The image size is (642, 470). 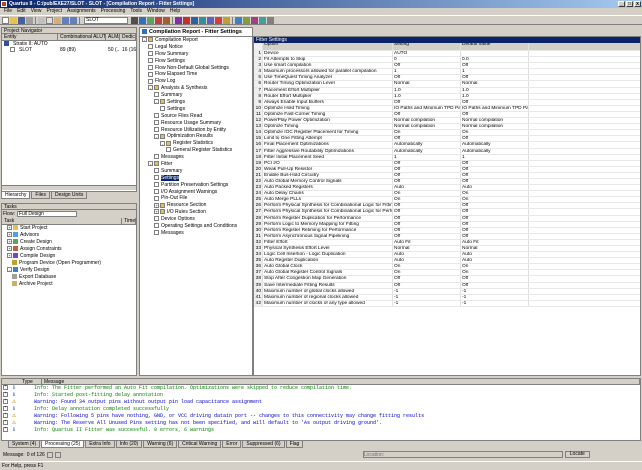 What do you see at coordinates (238, 20) in the screenshot?
I see `compilation-report-icon` at bounding box center [238, 20].